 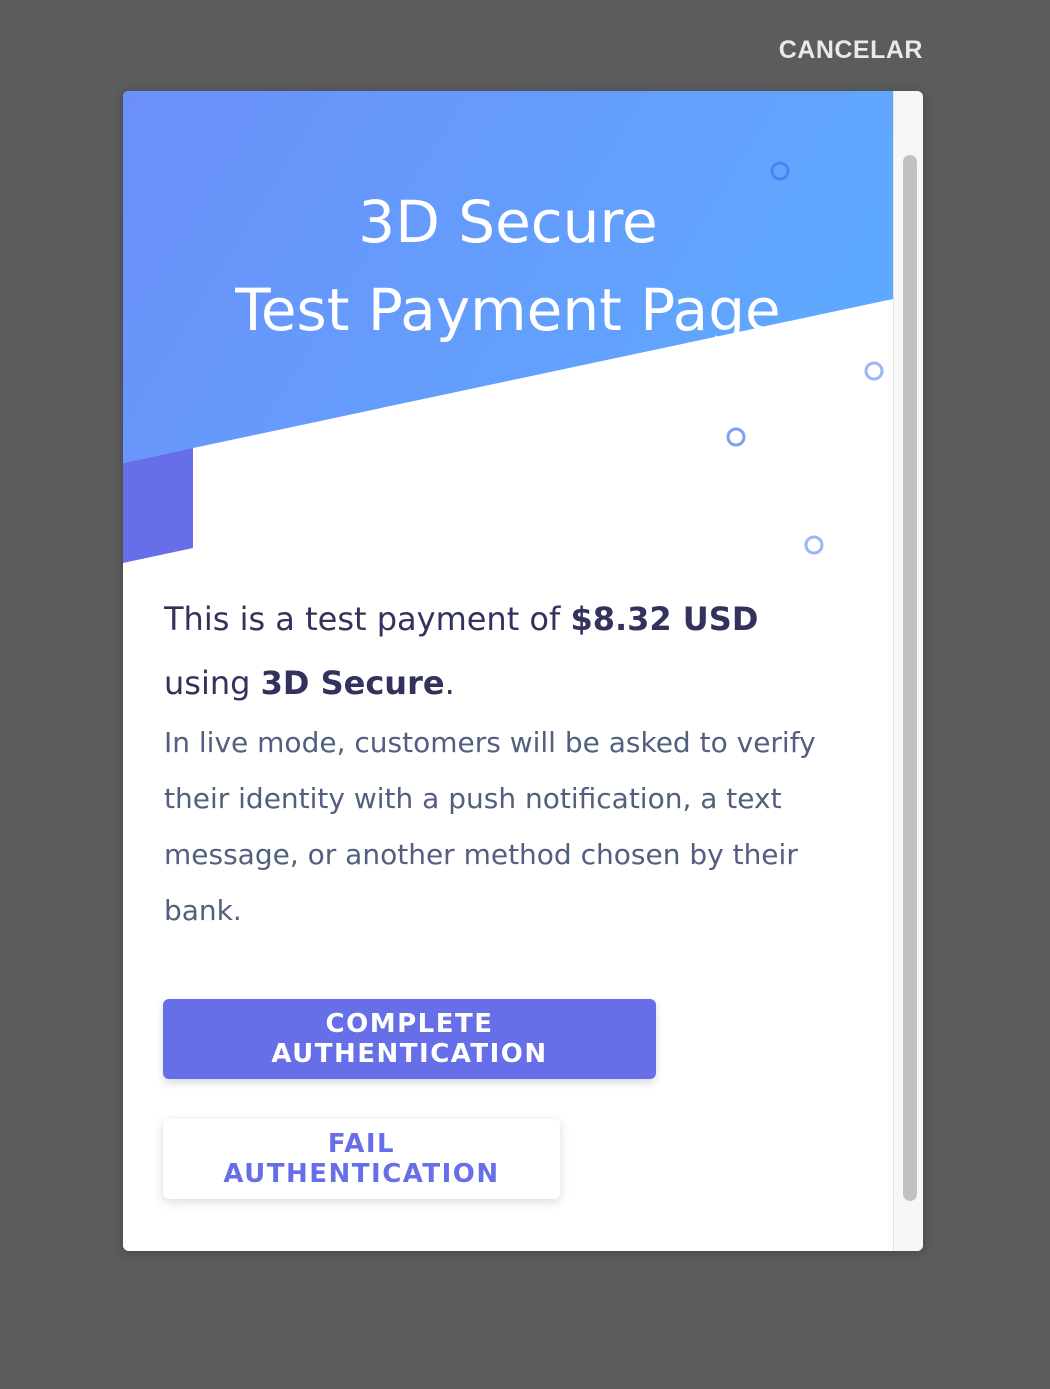 What do you see at coordinates (508, 309) in the screenshot?
I see `page-title-line2: Test Payment Page` at bounding box center [508, 309].